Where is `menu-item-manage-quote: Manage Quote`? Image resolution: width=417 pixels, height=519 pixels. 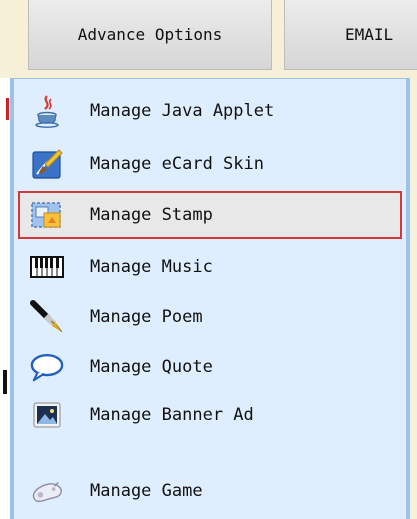
menu-item-manage-quote: Manage Quote is located at coordinates (210, 367).